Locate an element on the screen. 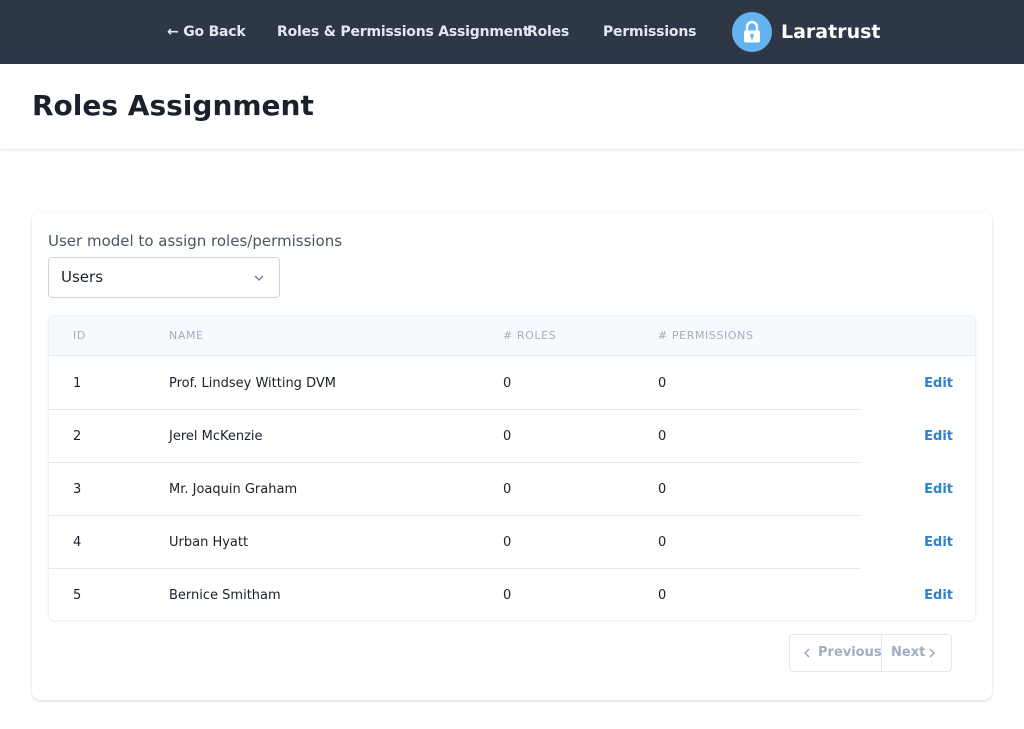 This screenshot has width=1024, height=729. cell-name: Mr. Joaquin Graham is located at coordinates (233, 489).